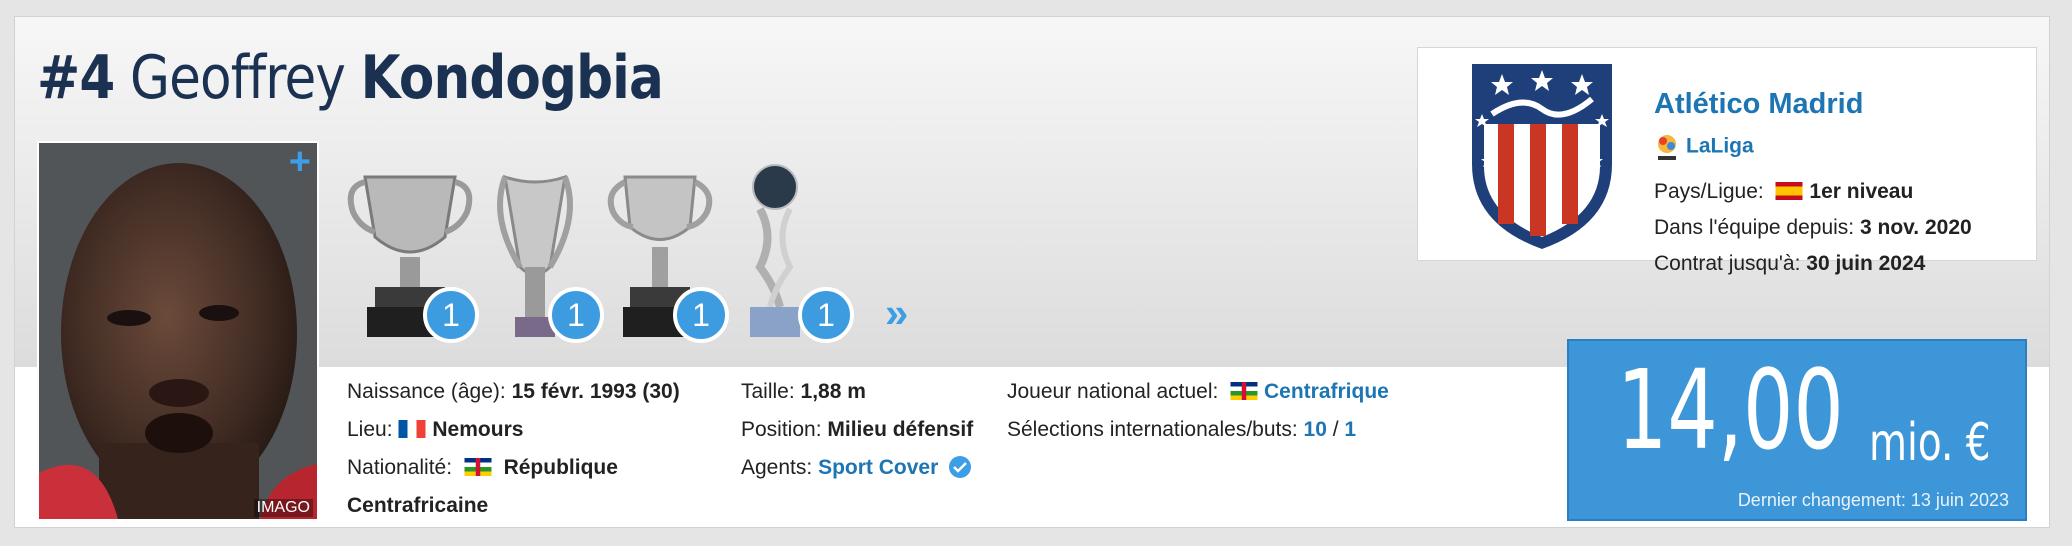 Image resolution: width=2072 pixels, height=546 pixels. What do you see at coordinates (418, 505) in the screenshot?
I see `nationality-value-continued: Centrafricaine` at bounding box center [418, 505].